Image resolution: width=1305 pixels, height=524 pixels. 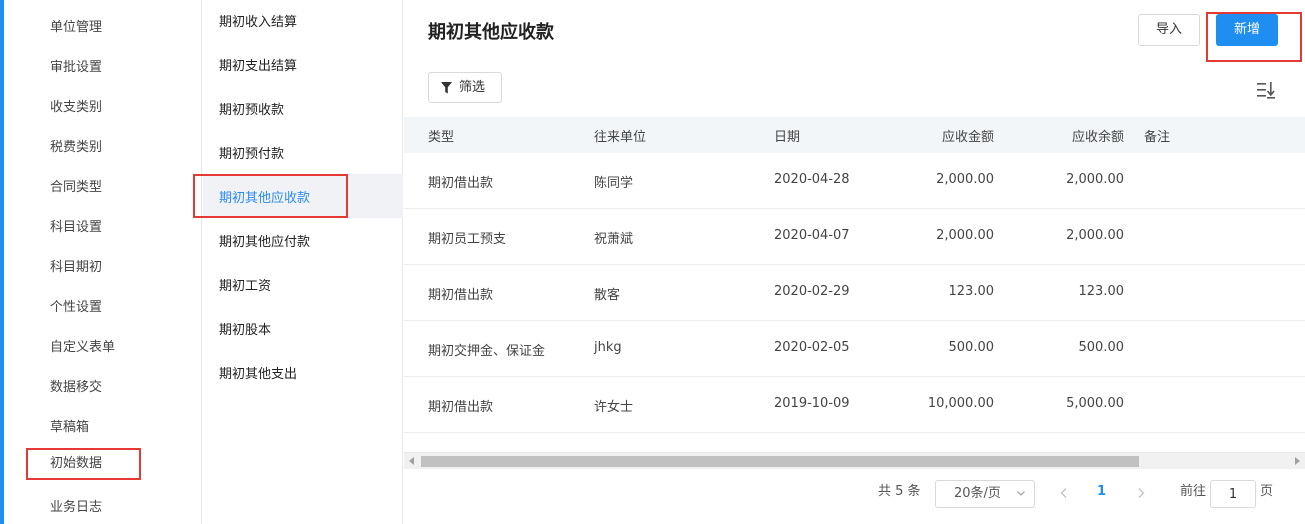 I want to click on column-header-remarks: 备注, so click(x=1157, y=135).